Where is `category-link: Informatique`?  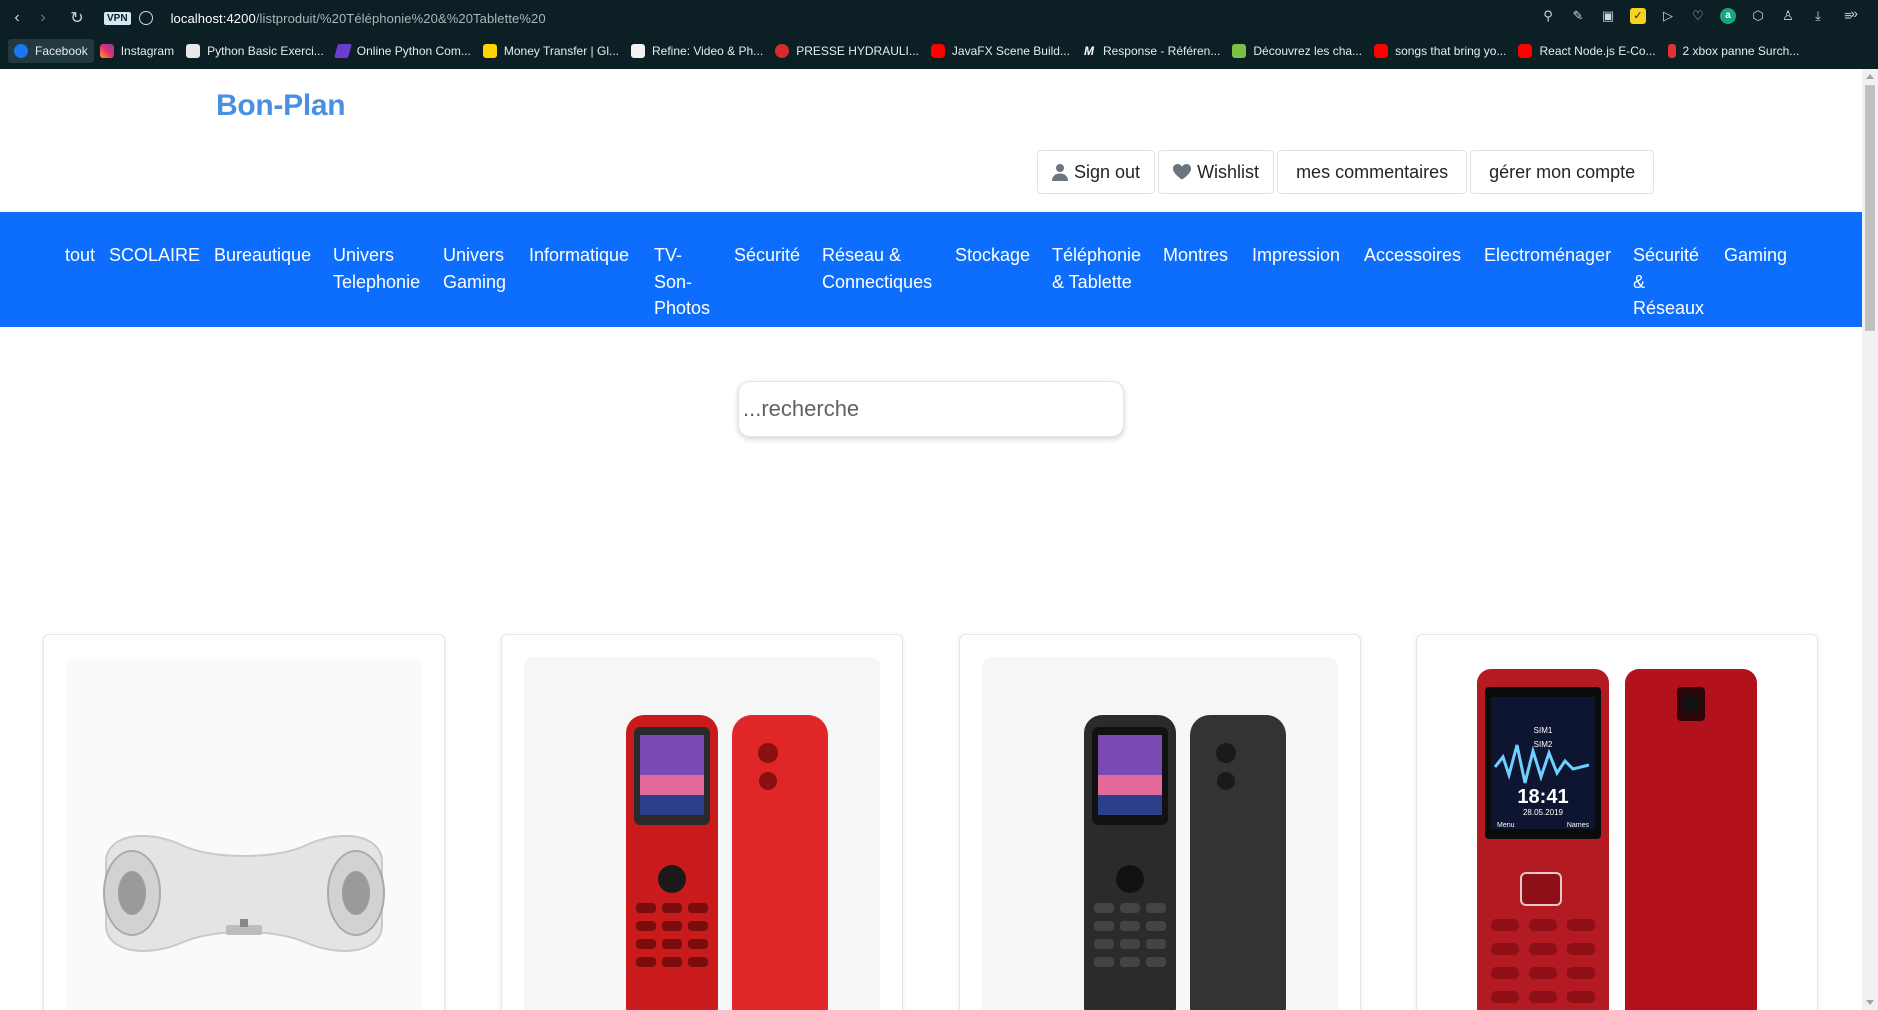
category-link: Informatique is located at coordinates (589, 255).